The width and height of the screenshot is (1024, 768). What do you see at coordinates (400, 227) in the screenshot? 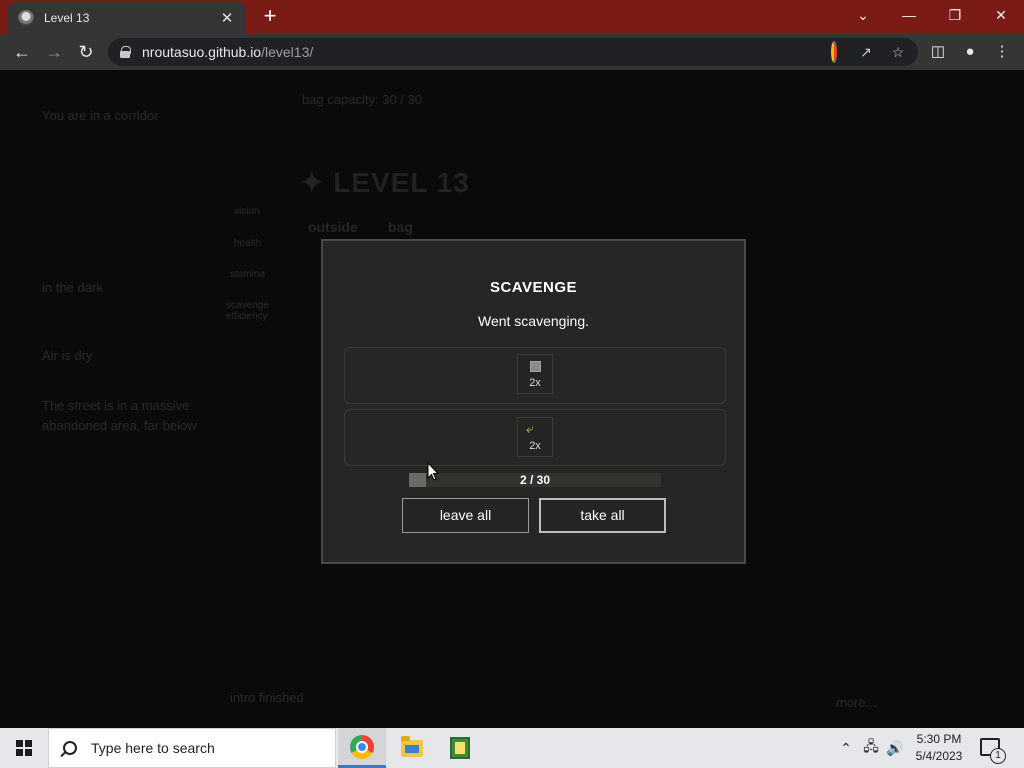
I see `tab-bag: bag` at bounding box center [400, 227].